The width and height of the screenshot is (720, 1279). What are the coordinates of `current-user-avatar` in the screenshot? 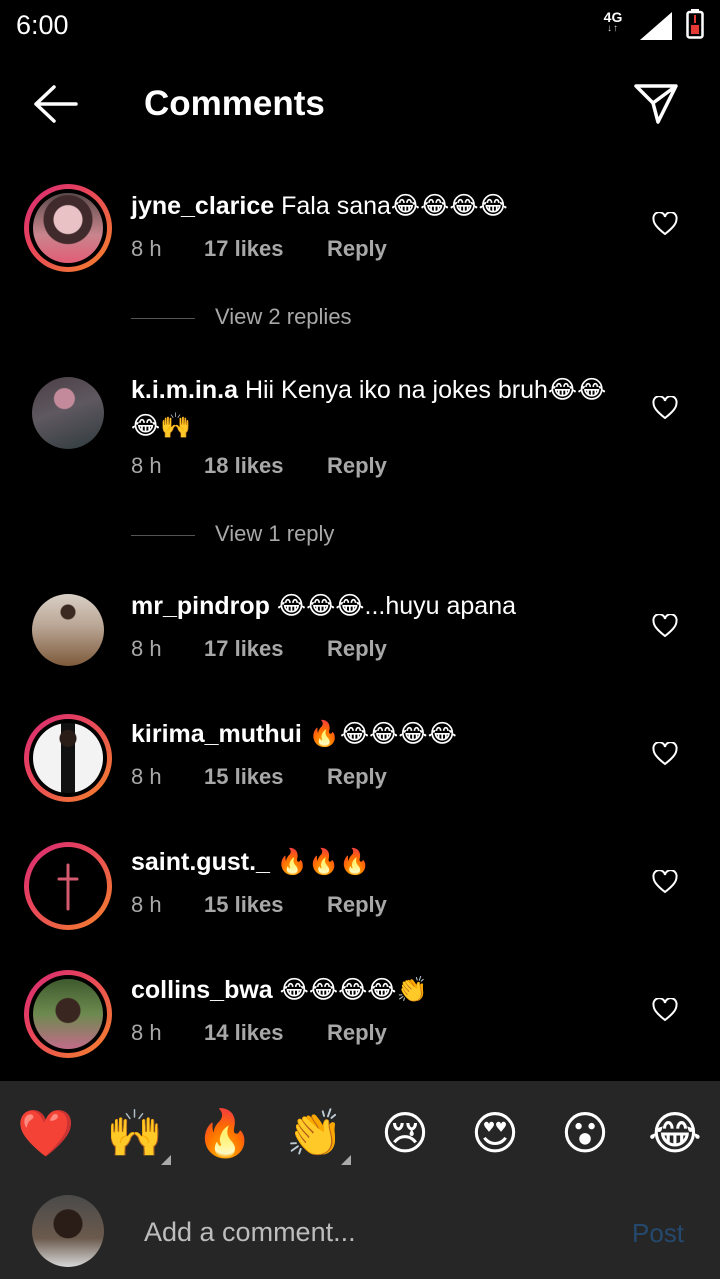 It's located at (68, 1231).